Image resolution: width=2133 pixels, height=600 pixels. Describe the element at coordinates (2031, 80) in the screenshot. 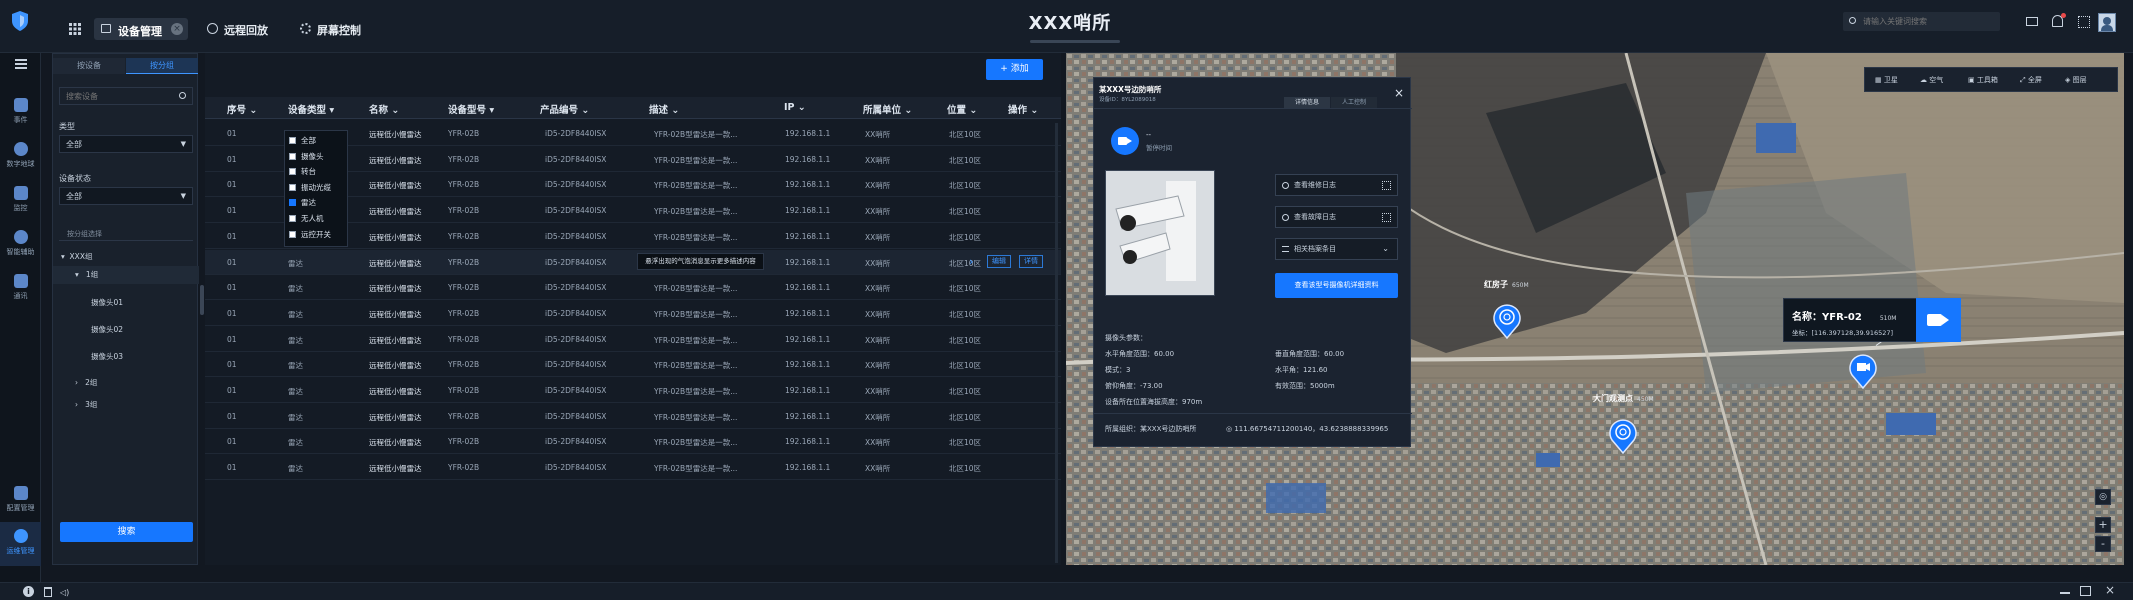

I see `tool-fullscreen: ⤢ 全屏` at that location.